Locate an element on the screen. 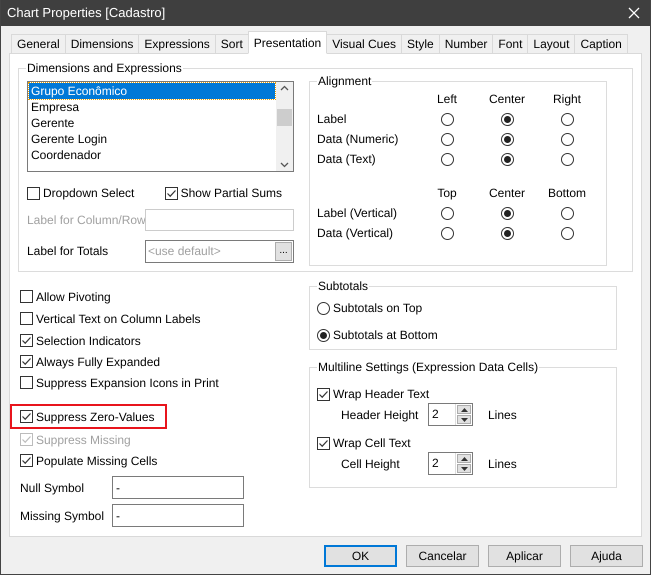  checkbox-label: Always Fully Expanded is located at coordinates (98, 362).